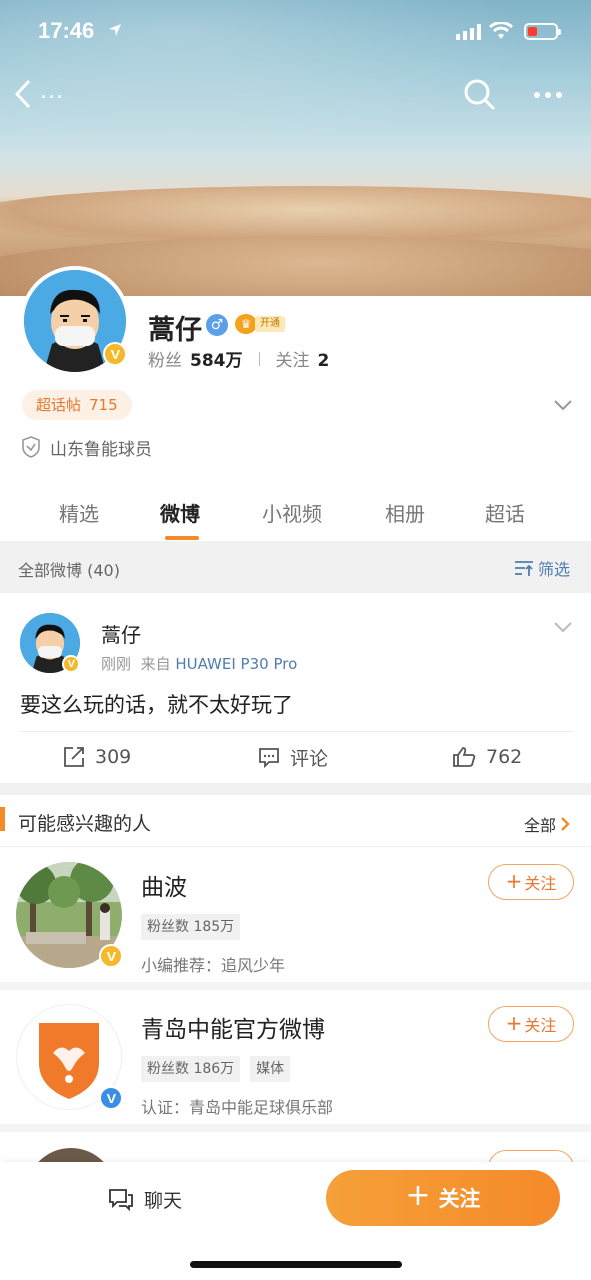 The width and height of the screenshot is (591, 1280). What do you see at coordinates (213, 965) in the screenshot?
I see `recommend-user-desc: 小编推荐：追风少年` at bounding box center [213, 965].